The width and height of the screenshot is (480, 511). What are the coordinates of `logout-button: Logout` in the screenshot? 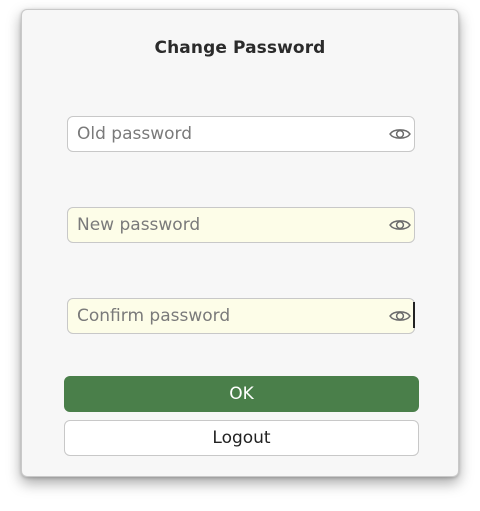 It's located at (241, 438).